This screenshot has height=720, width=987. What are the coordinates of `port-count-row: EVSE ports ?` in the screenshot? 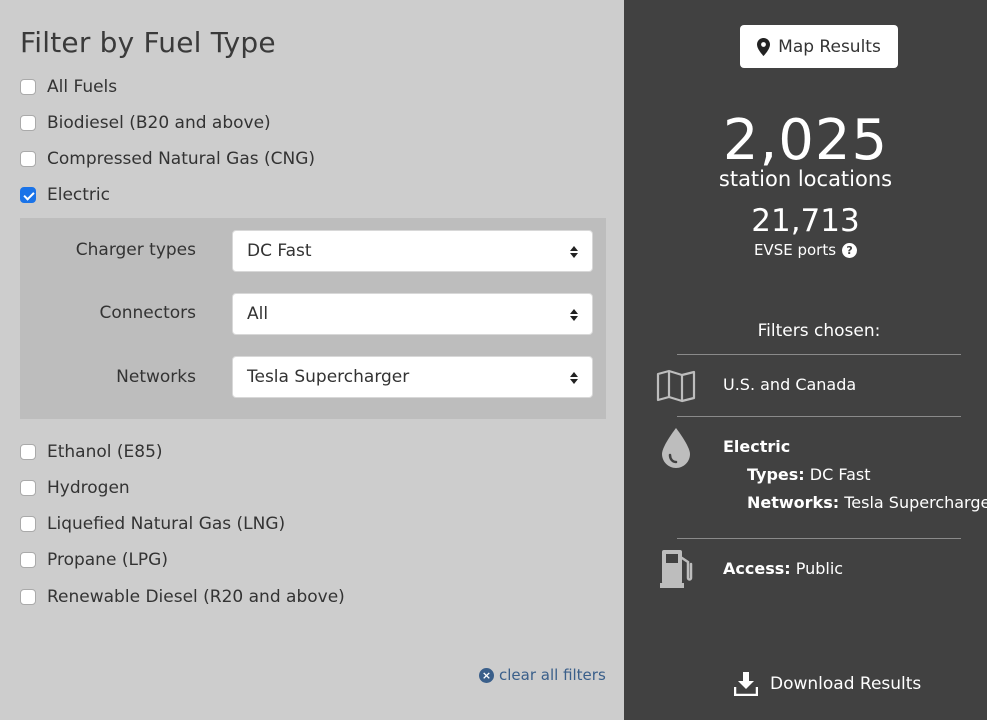 It's located at (805, 250).